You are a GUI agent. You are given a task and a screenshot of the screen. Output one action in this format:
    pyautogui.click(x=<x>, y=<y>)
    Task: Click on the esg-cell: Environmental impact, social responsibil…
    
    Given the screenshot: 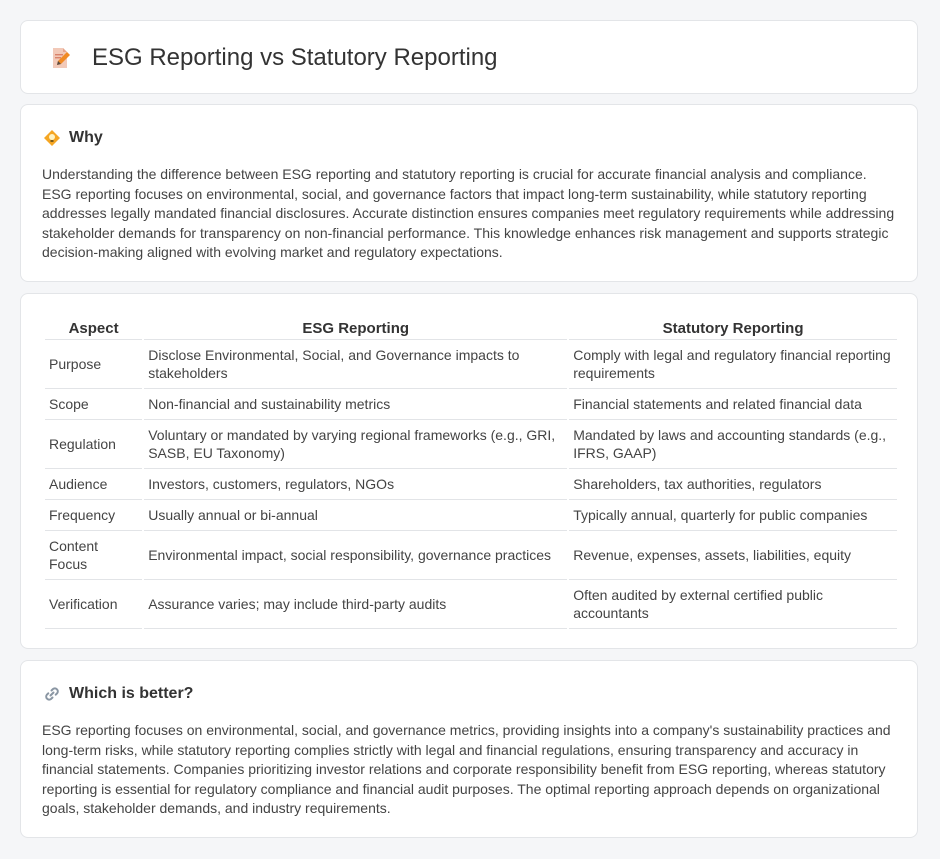 What is the action you would take?
    pyautogui.click(x=356, y=555)
    